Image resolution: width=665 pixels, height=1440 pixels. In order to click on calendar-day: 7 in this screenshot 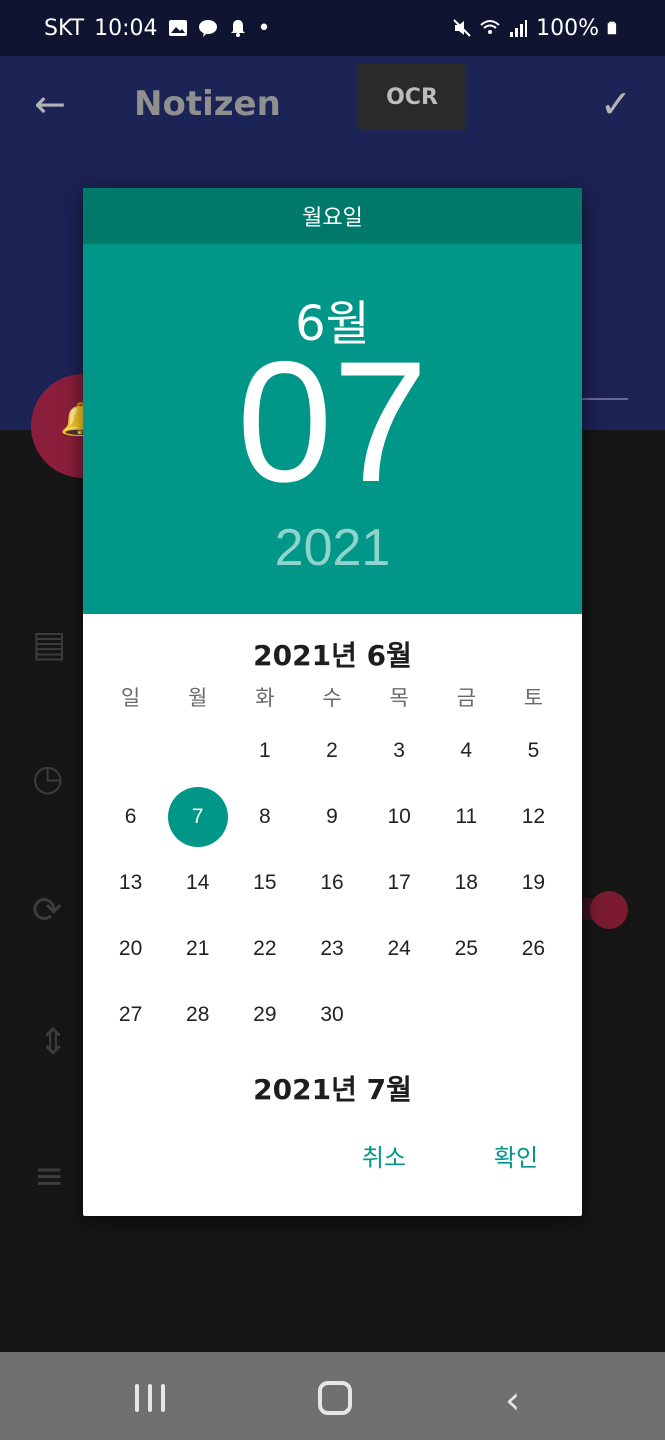, I will do `click(197, 817)`.